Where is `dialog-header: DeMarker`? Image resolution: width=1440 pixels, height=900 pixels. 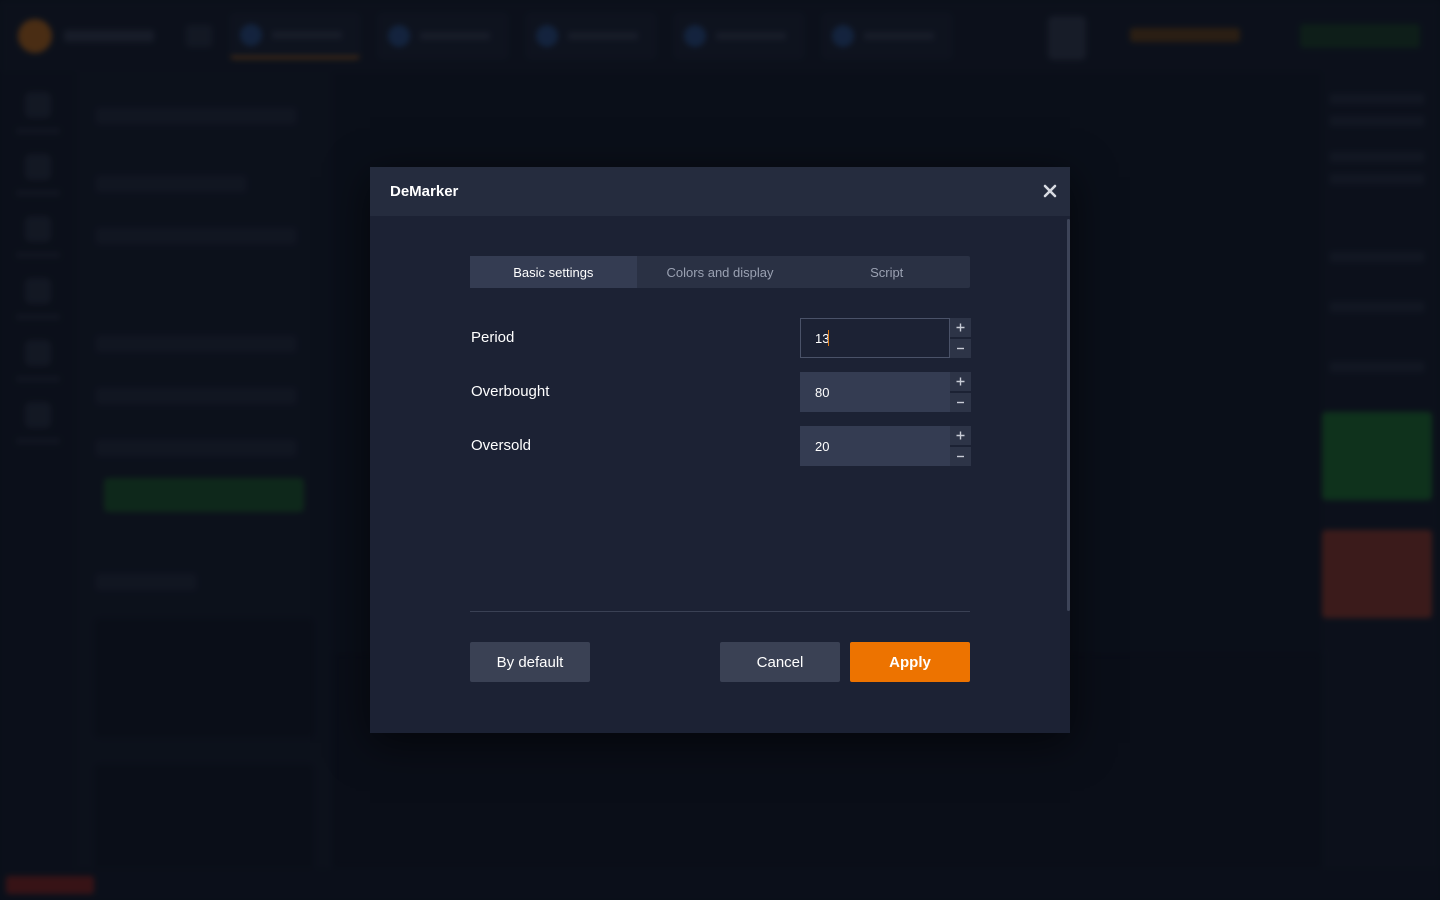 dialog-header: DeMarker is located at coordinates (720, 191).